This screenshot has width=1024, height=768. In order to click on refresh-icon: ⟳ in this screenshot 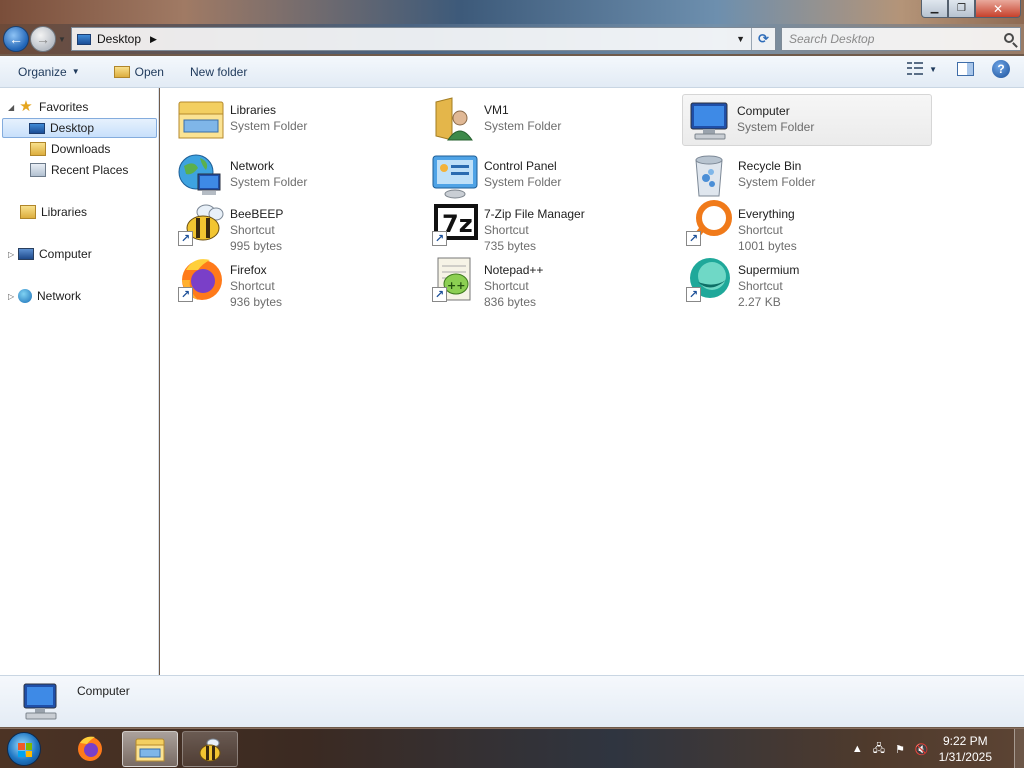, I will do `click(763, 38)`.